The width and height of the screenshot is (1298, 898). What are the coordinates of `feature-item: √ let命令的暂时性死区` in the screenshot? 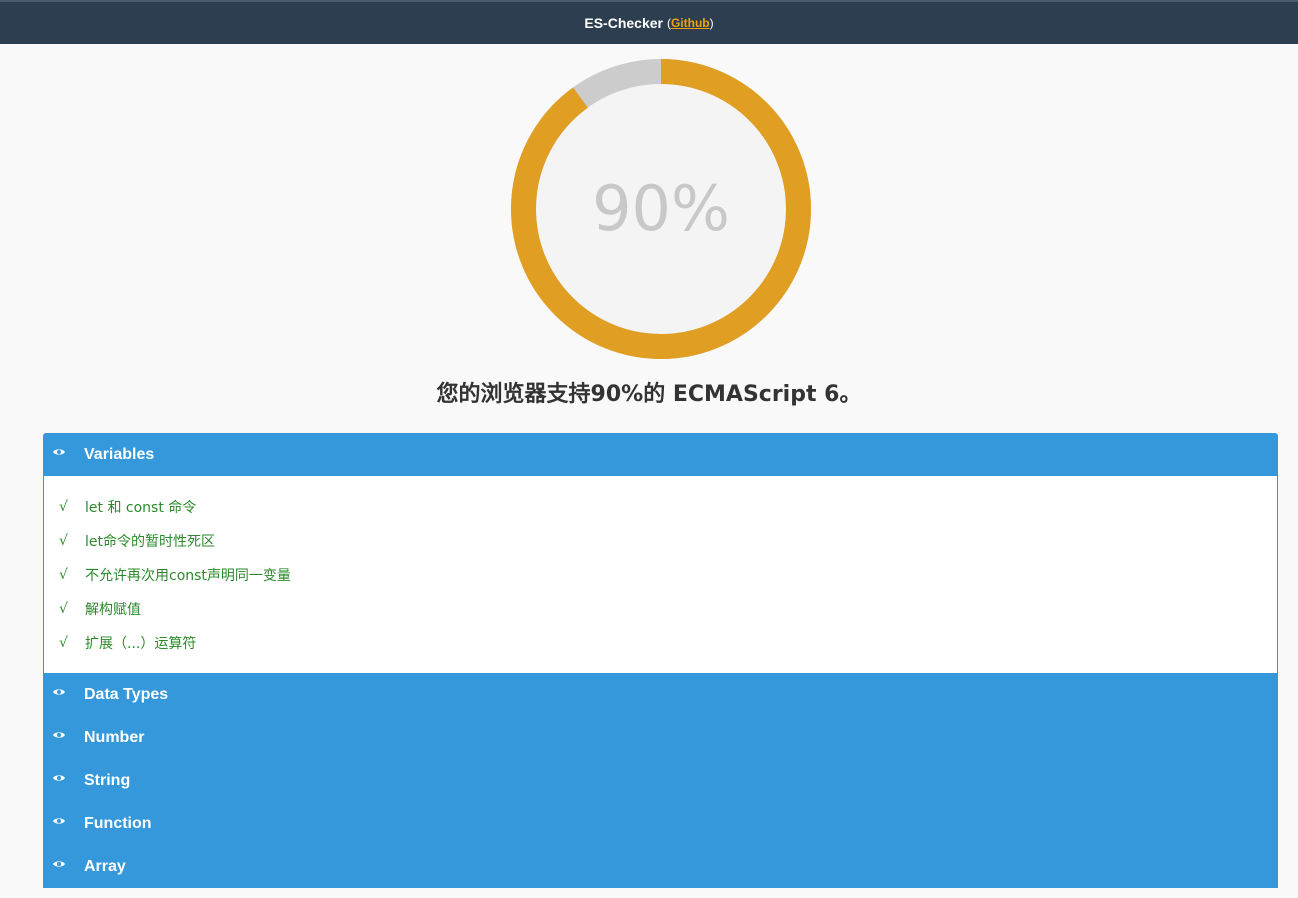 It's located at (660, 541).